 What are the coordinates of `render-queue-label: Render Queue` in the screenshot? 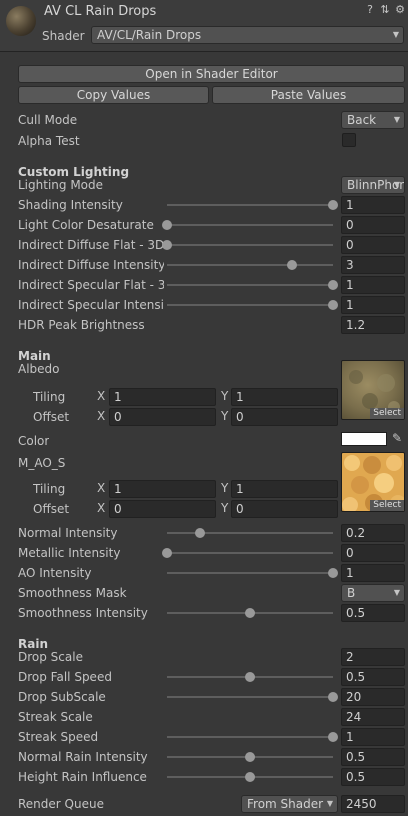 It's located at (61, 804).